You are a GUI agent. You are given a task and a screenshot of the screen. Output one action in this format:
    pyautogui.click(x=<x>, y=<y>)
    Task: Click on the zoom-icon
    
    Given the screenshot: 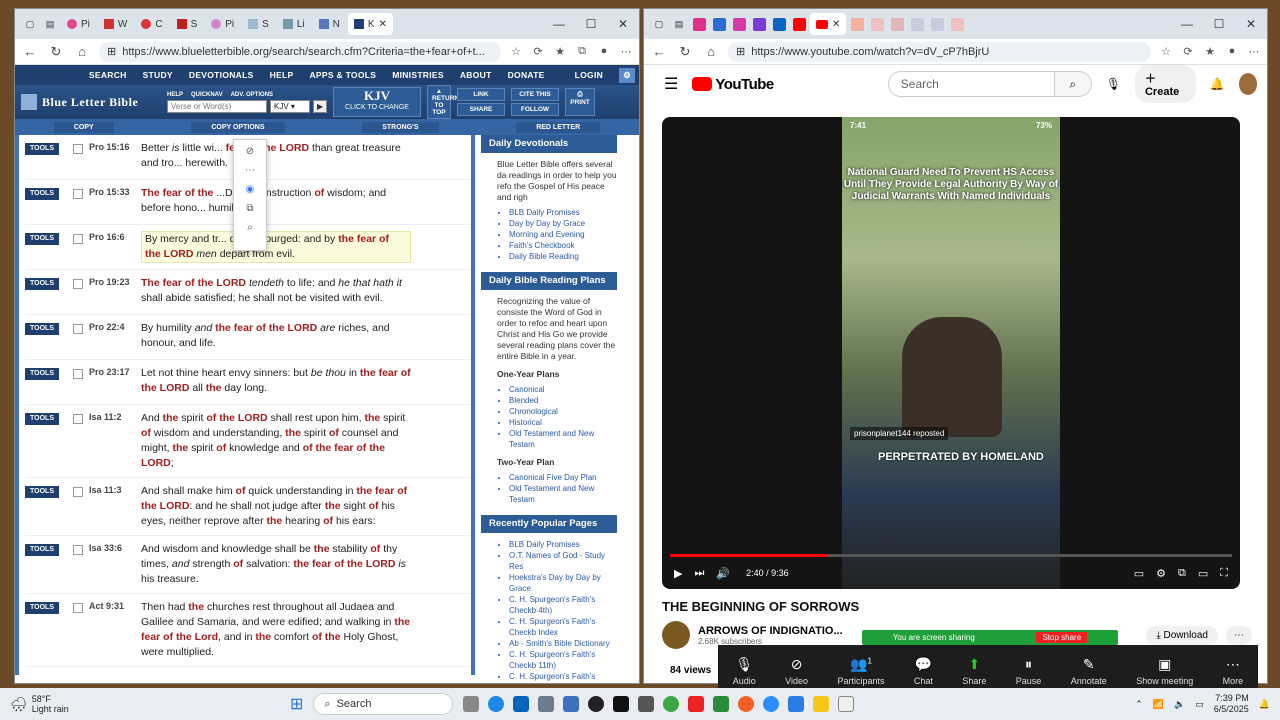 What is the action you would take?
    pyautogui.click(x=771, y=704)
    